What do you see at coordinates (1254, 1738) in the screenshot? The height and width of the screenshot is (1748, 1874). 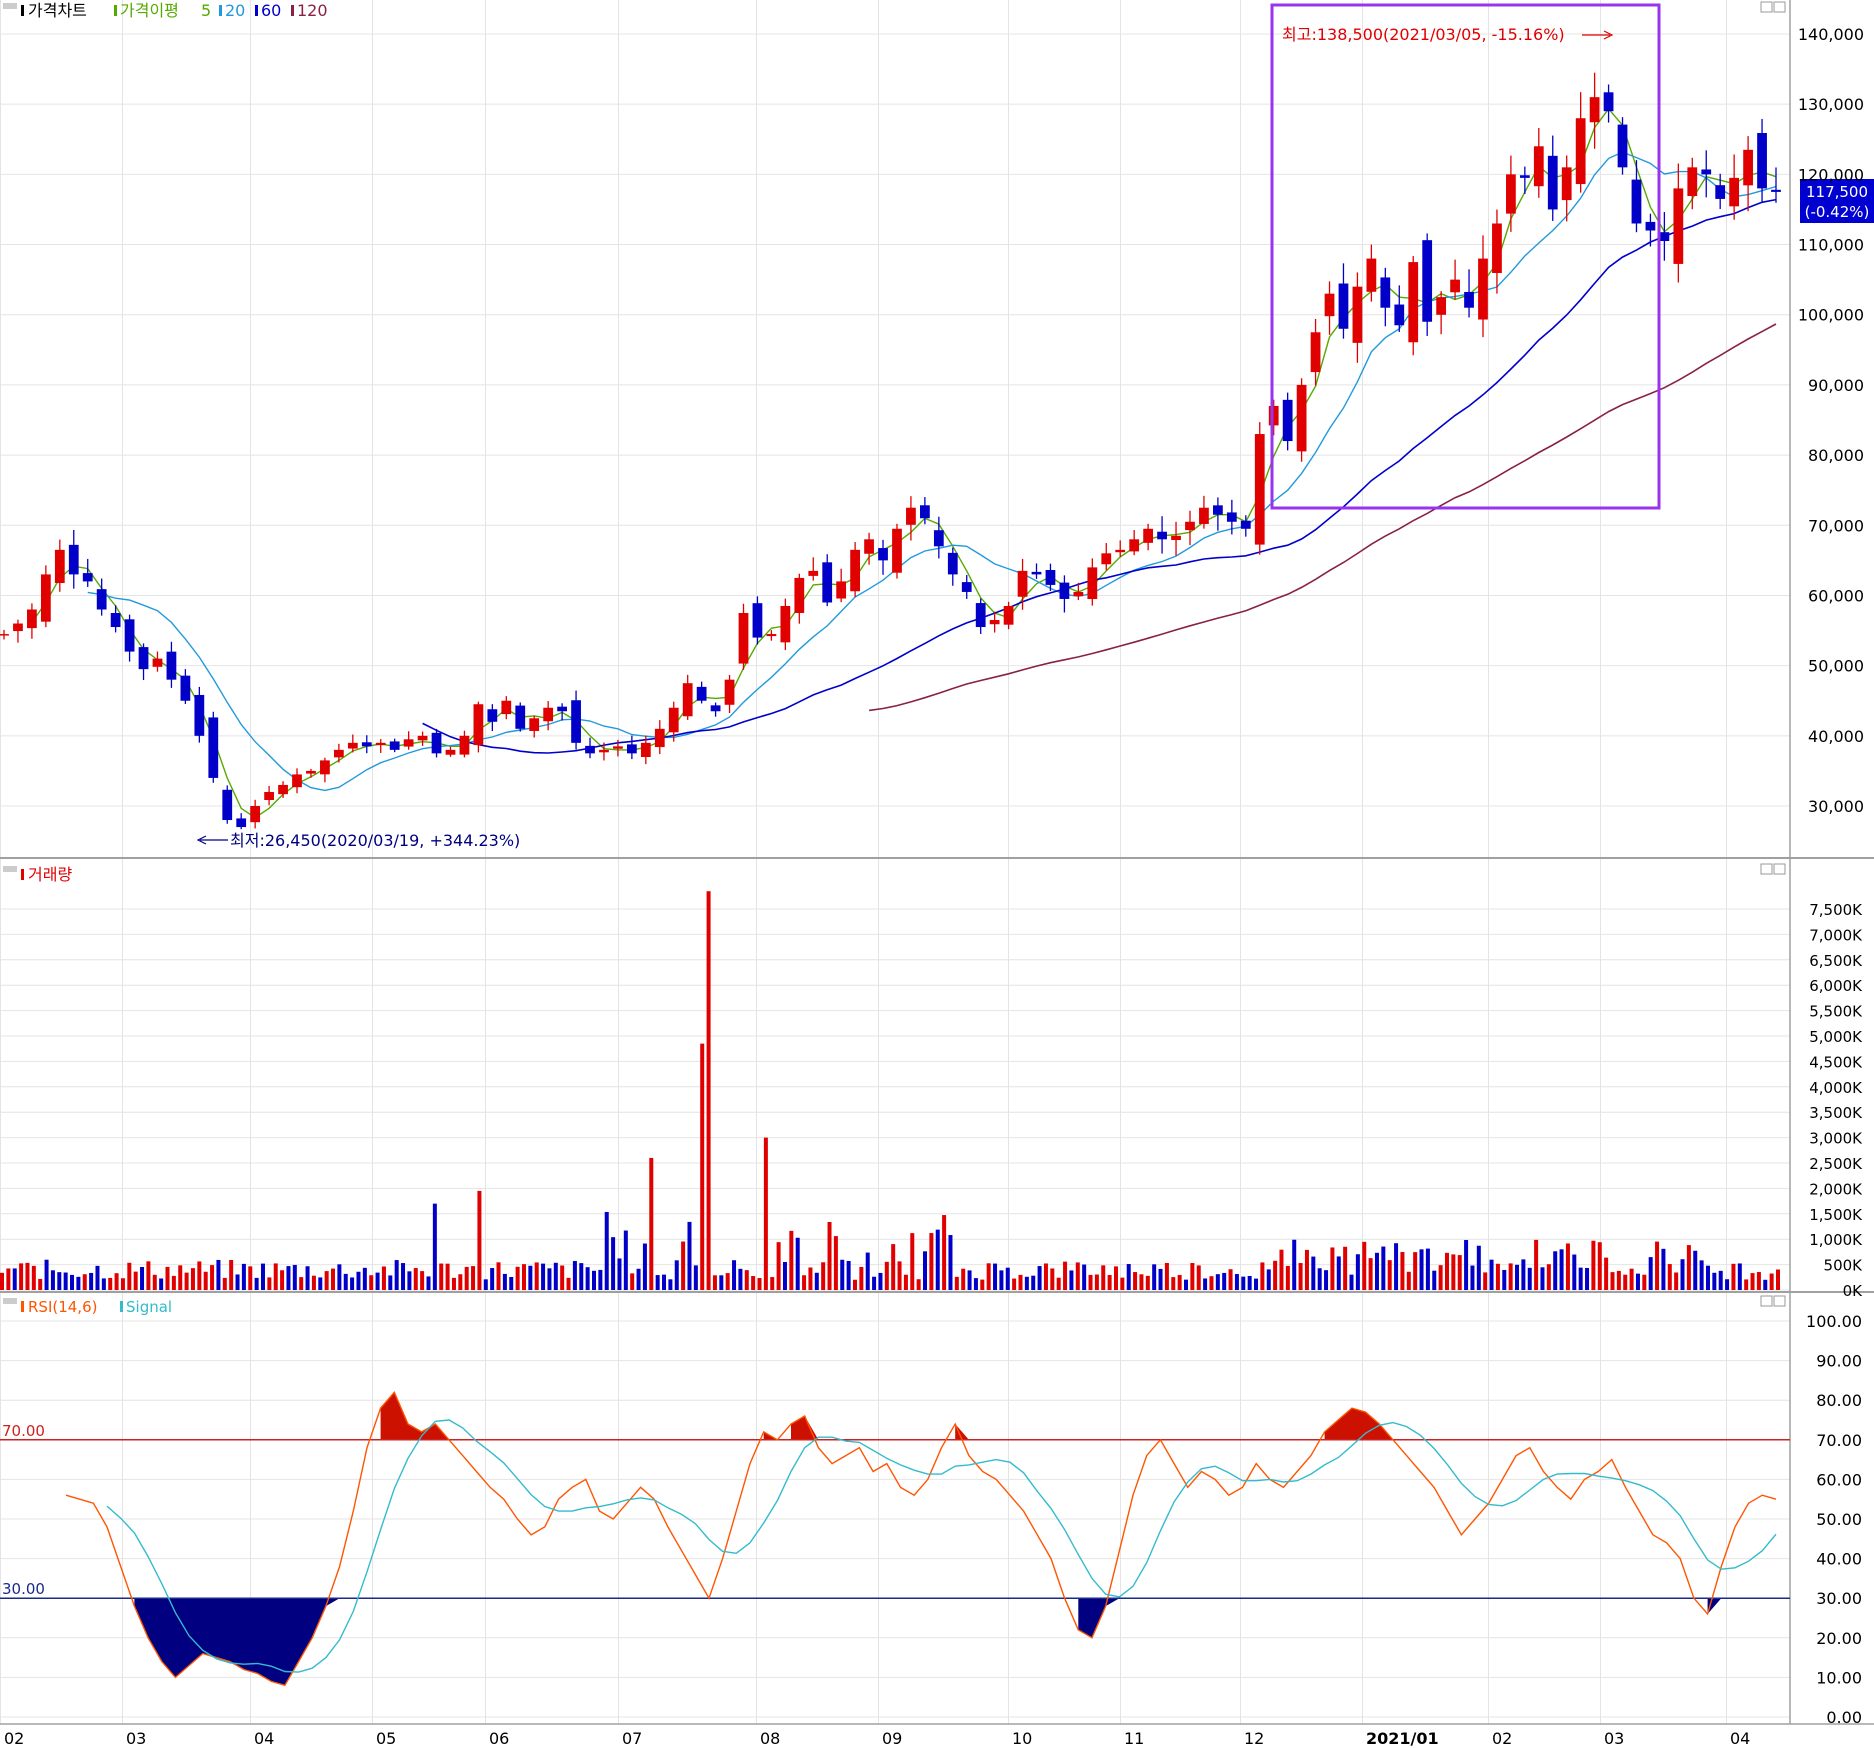 I see `x-tick-label: 12` at bounding box center [1254, 1738].